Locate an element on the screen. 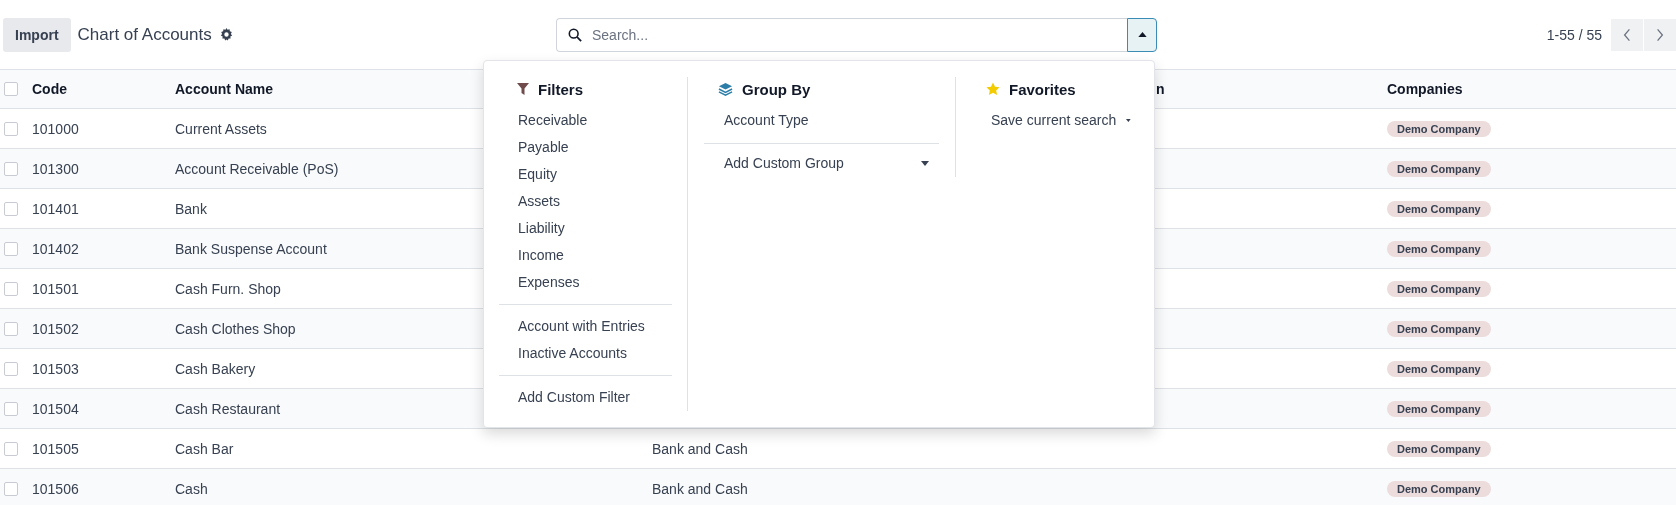  table-cell: 101401 is located at coordinates (55, 208).